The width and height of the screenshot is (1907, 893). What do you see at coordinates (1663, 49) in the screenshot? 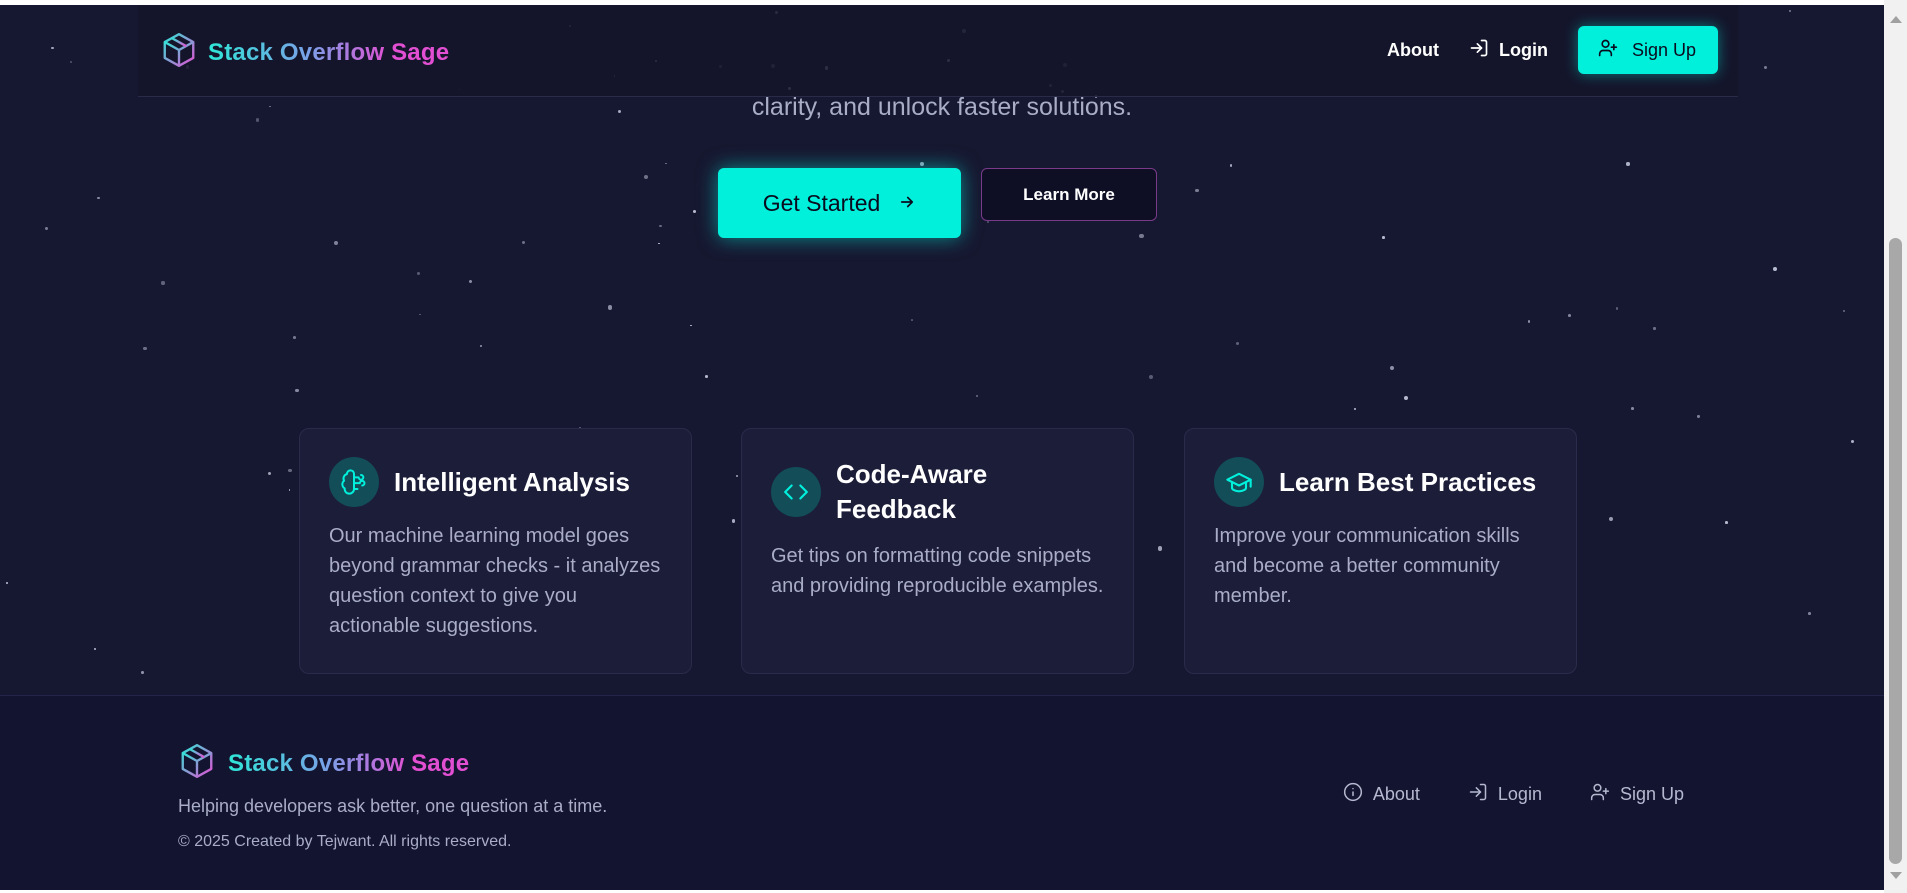
I see `signup-label: Sign Up` at bounding box center [1663, 49].